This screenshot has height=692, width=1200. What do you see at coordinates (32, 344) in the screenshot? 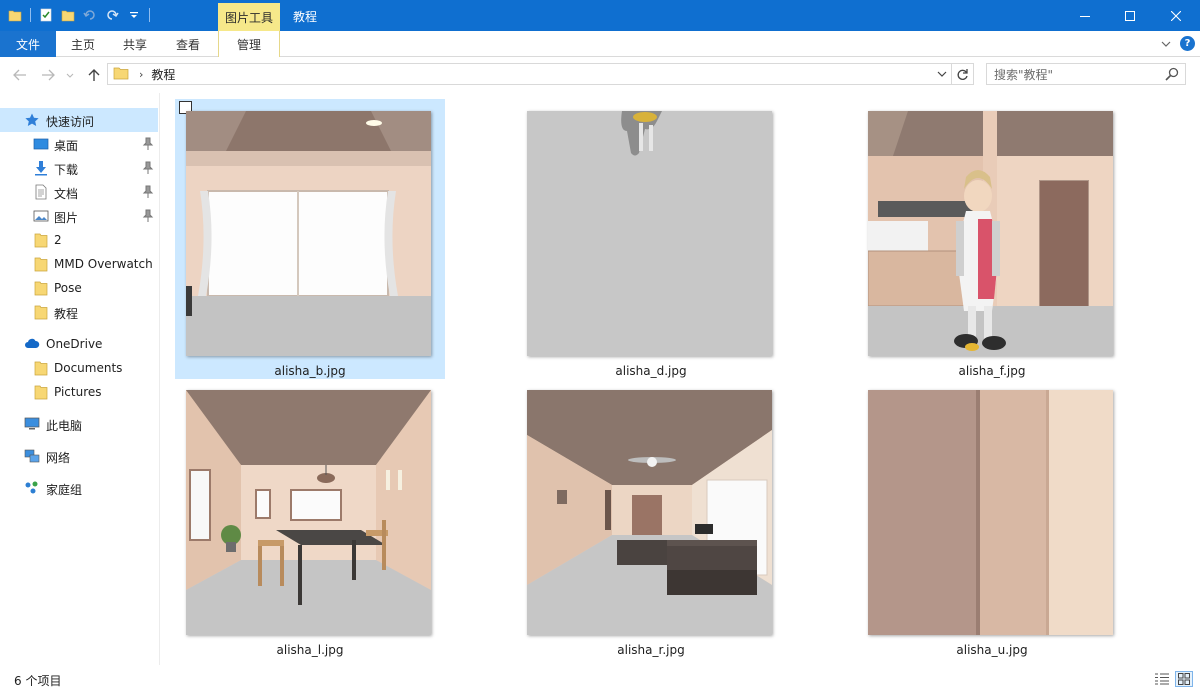
I see `cloud-icon` at bounding box center [32, 344].